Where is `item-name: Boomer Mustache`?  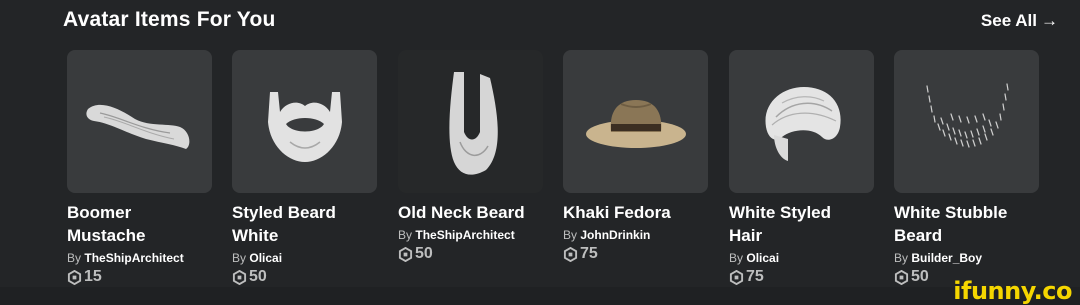 item-name: Boomer Mustache is located at coordinates (139, 224).